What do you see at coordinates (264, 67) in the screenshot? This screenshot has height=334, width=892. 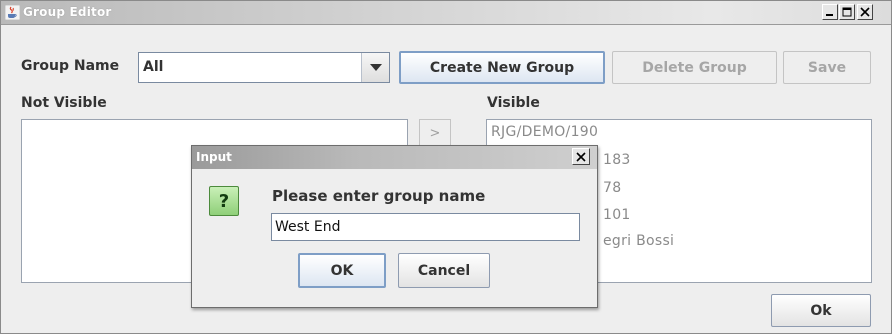 I see `group-name-combobox: All` at bounding box center [264, 67].